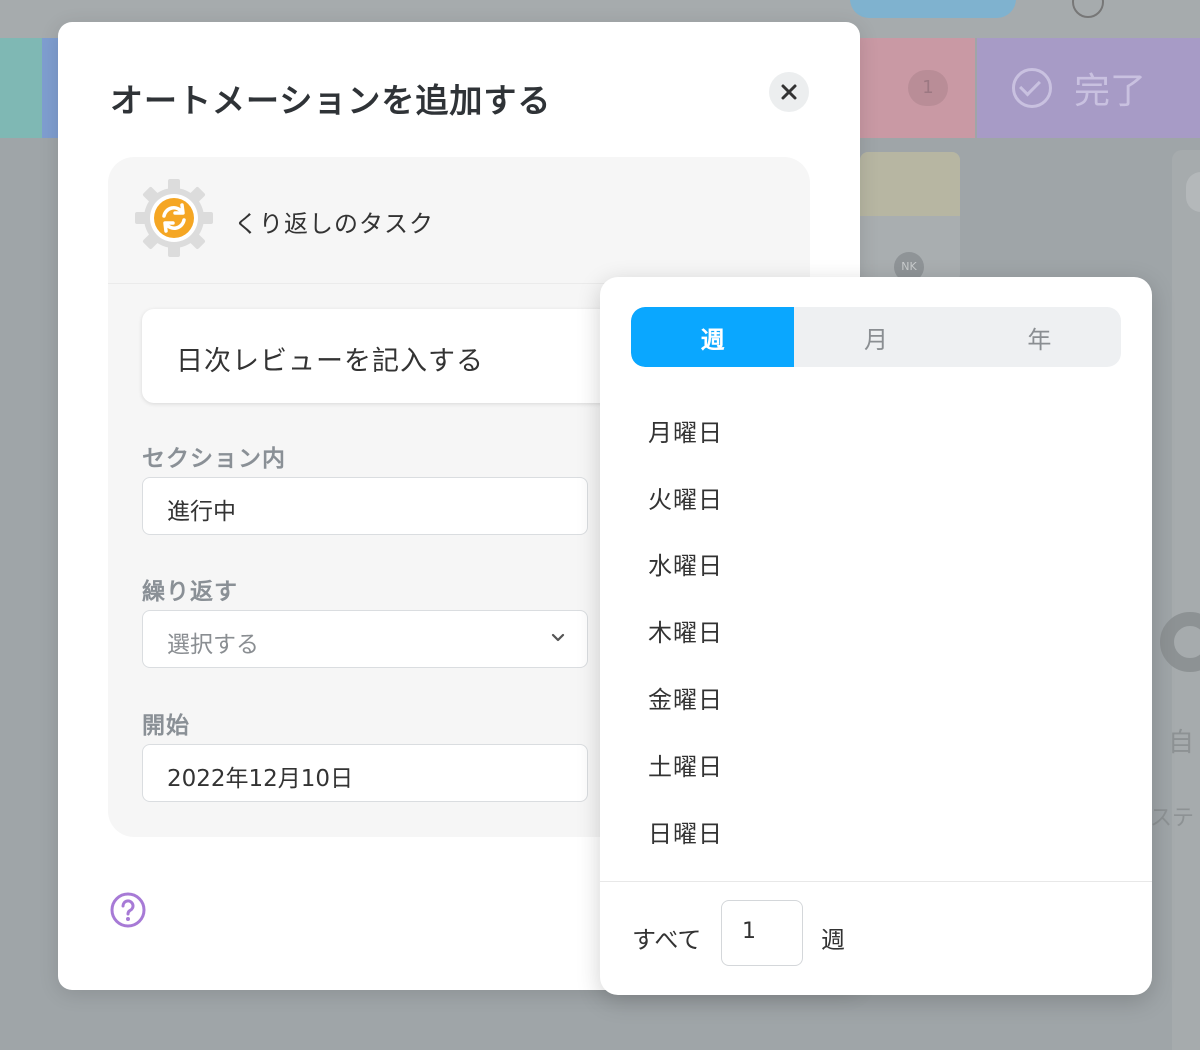 The height and width of the screenshot is (1050, 1200). What do you see at coordinates (1110, 91) in the screenshot?
I see `done-column-label: 完了` at bounding box center [1110, 91].